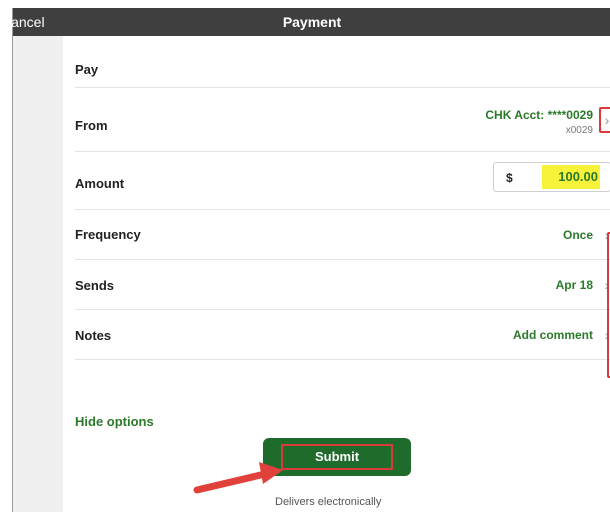  Describe the element at coordinates (108, 234) in the screenshot. I see `frequency-label: Frequency` at that location.